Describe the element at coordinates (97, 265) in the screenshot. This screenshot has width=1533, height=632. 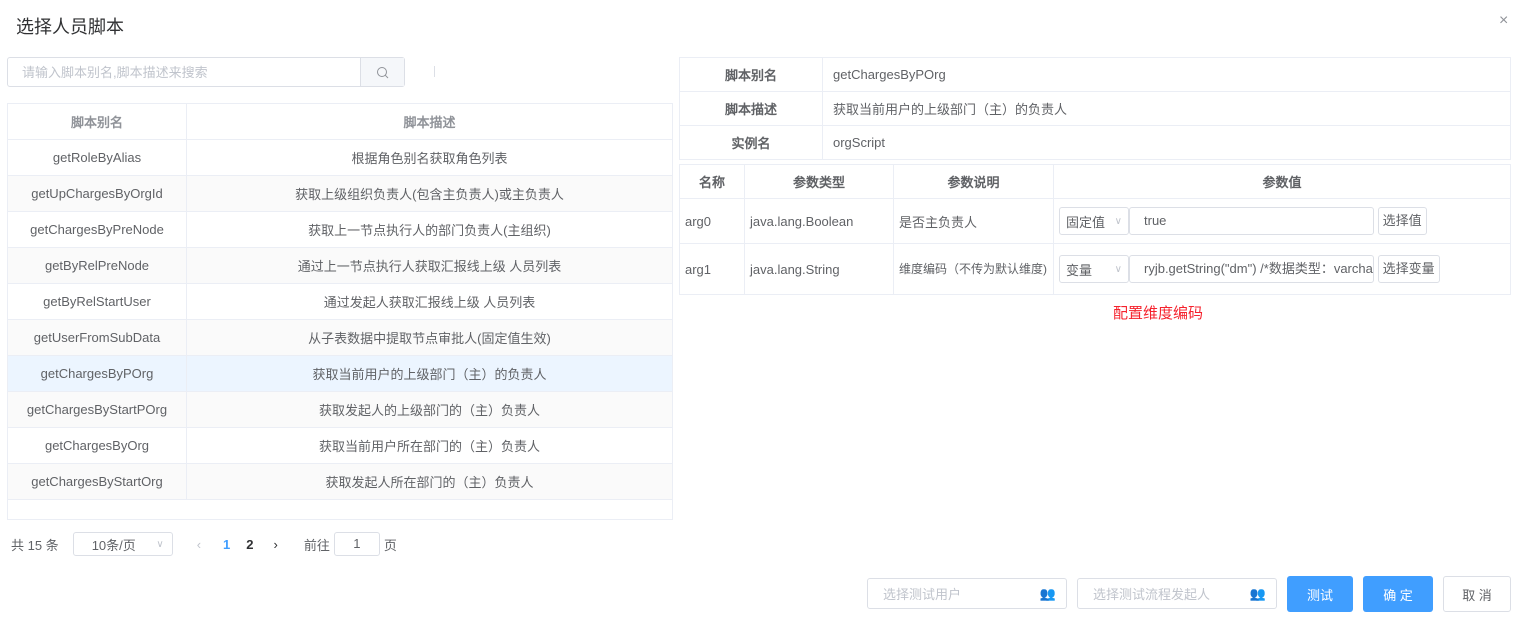
I see `script-alias: getByRelPreNode` at that location.